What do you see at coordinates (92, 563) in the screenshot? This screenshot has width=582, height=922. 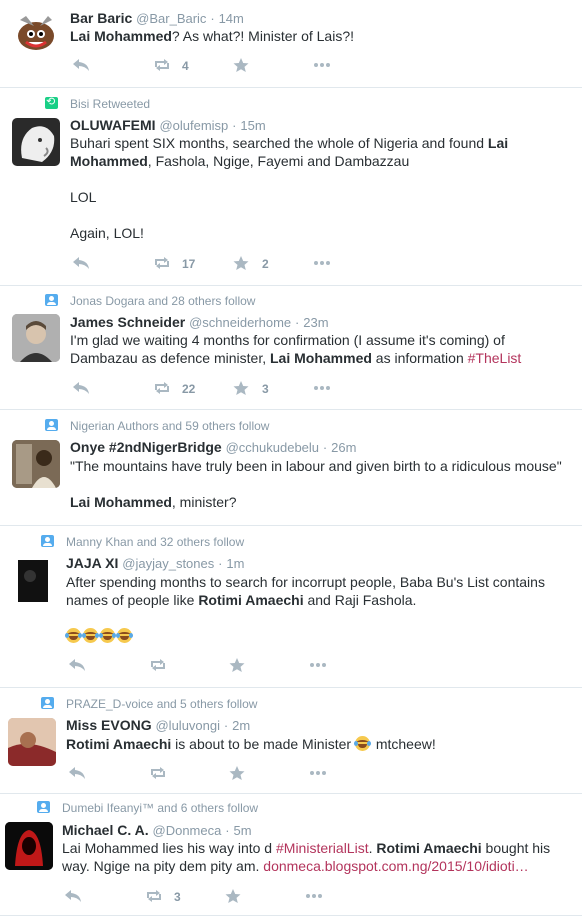 I see `display-name: JAJA XI` at bounding box center [92, 563].